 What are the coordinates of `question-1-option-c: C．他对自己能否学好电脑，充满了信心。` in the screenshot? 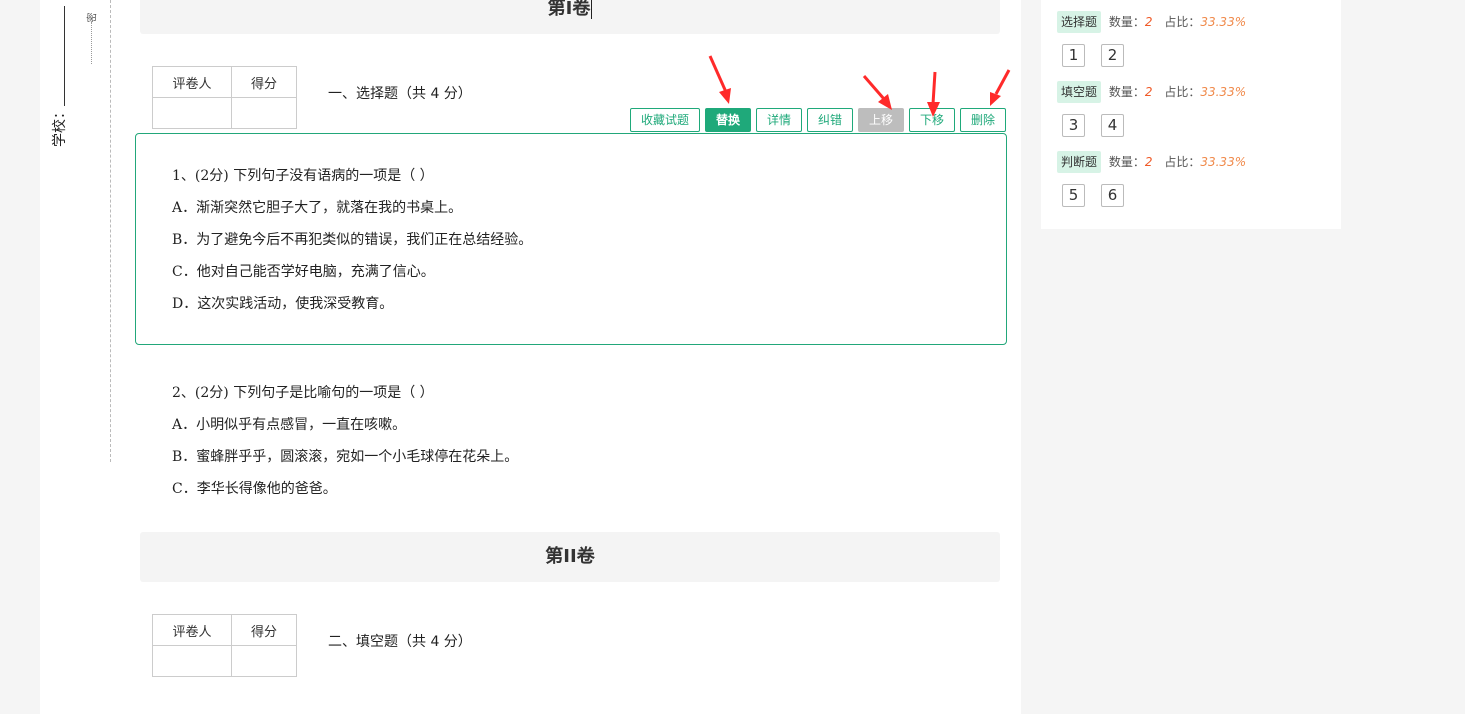 It's located at (303, 272).